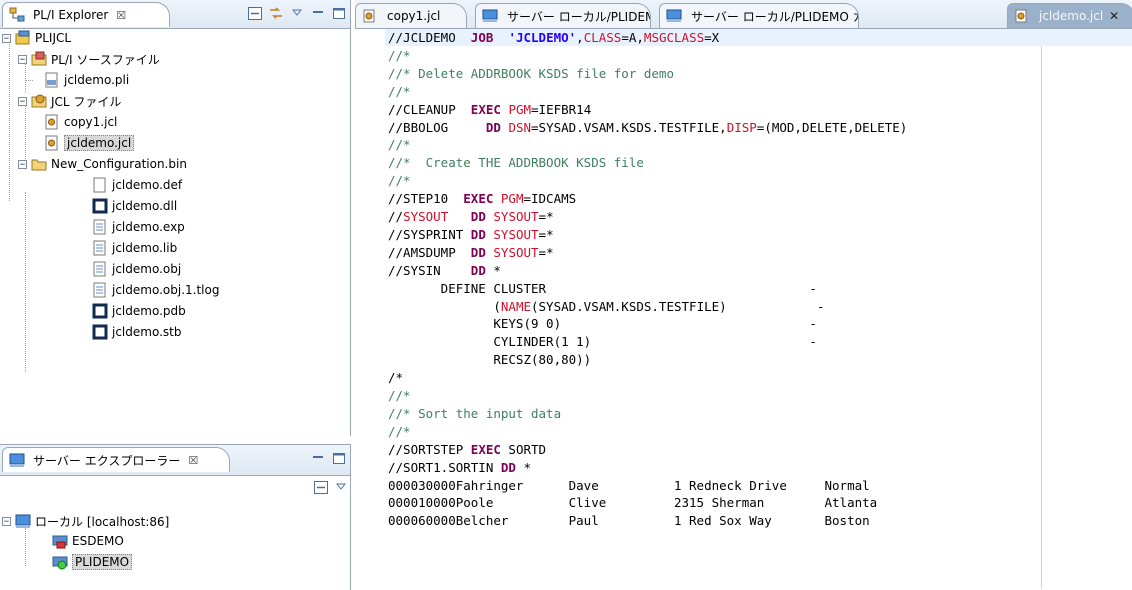 This screenshot has height=590, width=1132. What do you see at coordinates (832, 127) in the screenshot?
I see `code-token: =(MOD,DELETE,DELETE)` at bounding box center [832, 127].